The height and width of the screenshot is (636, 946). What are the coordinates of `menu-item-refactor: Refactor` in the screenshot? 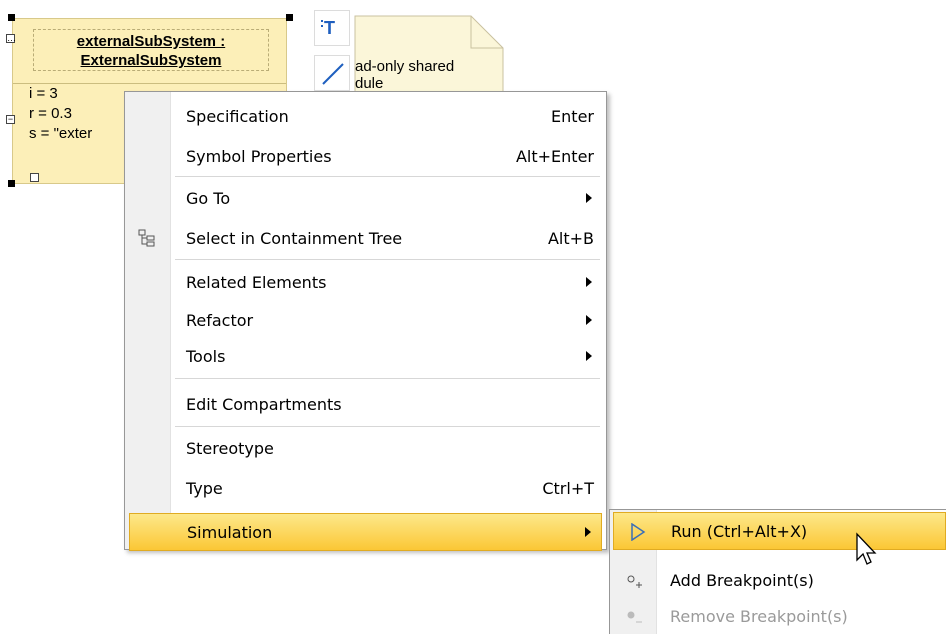 It's located at (365, 321).